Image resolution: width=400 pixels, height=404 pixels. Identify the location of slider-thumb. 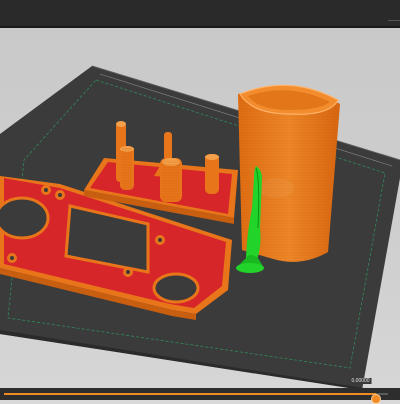
(376, 399).